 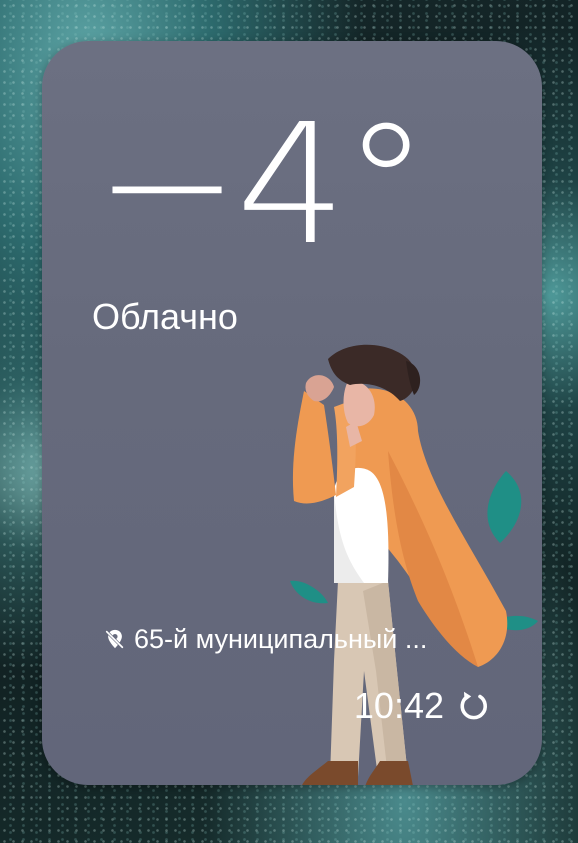 I want to click on refresh-icon, so click(x=474, y=706).